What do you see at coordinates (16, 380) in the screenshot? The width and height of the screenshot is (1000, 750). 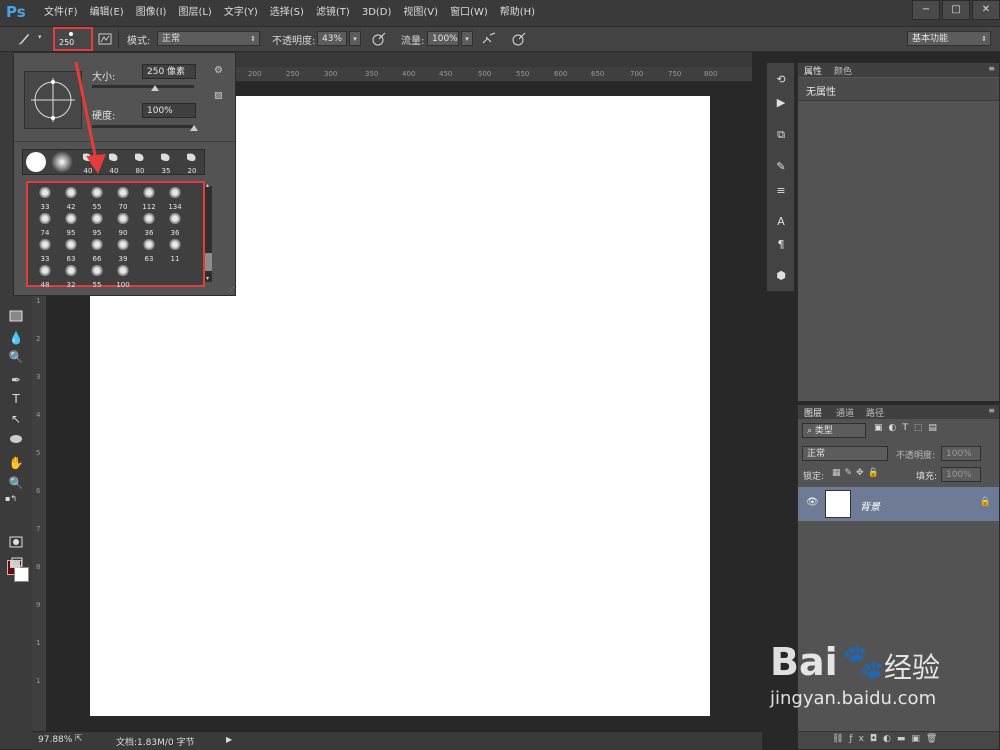 I see `pen-tool-icon: ✒` at bounding box center [16, 380].